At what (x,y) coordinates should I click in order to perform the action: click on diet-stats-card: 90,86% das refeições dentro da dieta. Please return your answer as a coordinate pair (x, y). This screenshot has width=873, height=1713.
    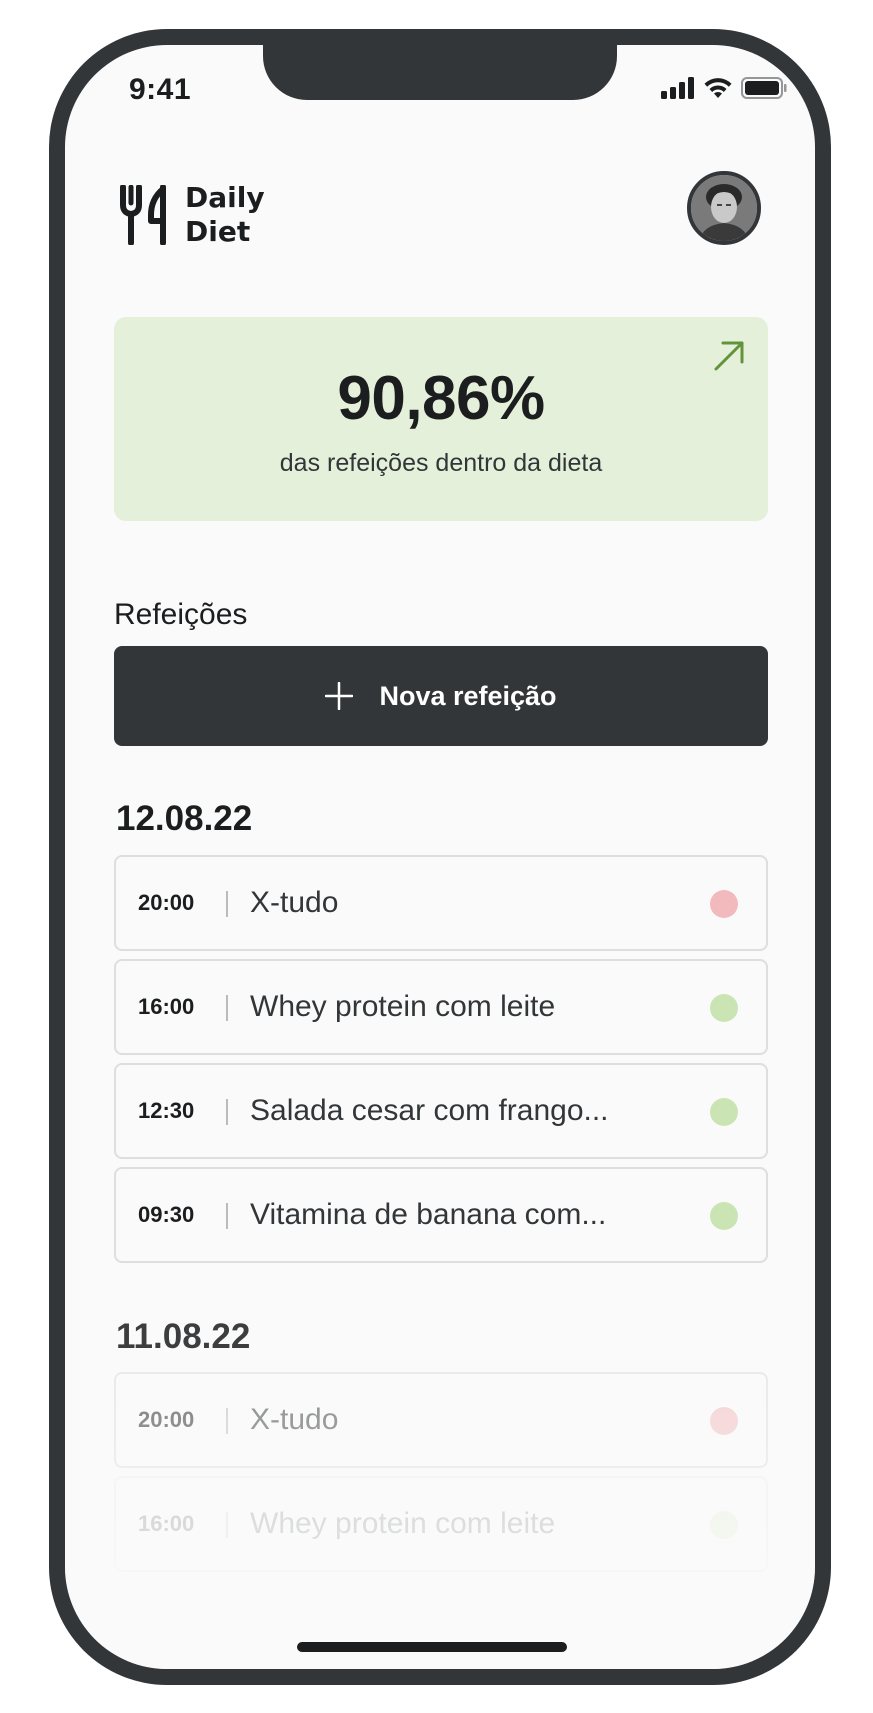
    Looking at the image, I should click on (441, 419).